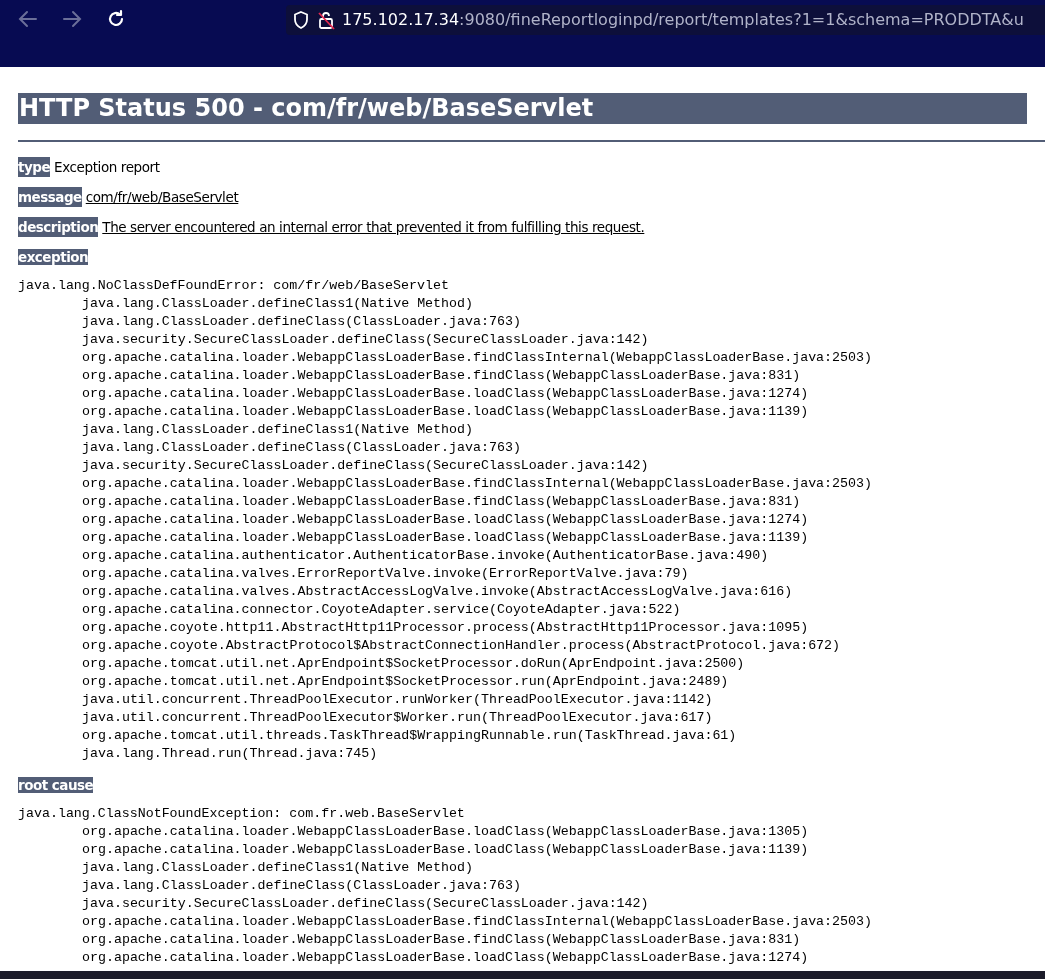 This screenshot has height=979, width=1045. I want to click on stack-trace-frame: org.apache.tomcat.util.net.AprEndpoint$SocketProcessor.doRun(AprEndpoint.java:2500), so click(522, 664).